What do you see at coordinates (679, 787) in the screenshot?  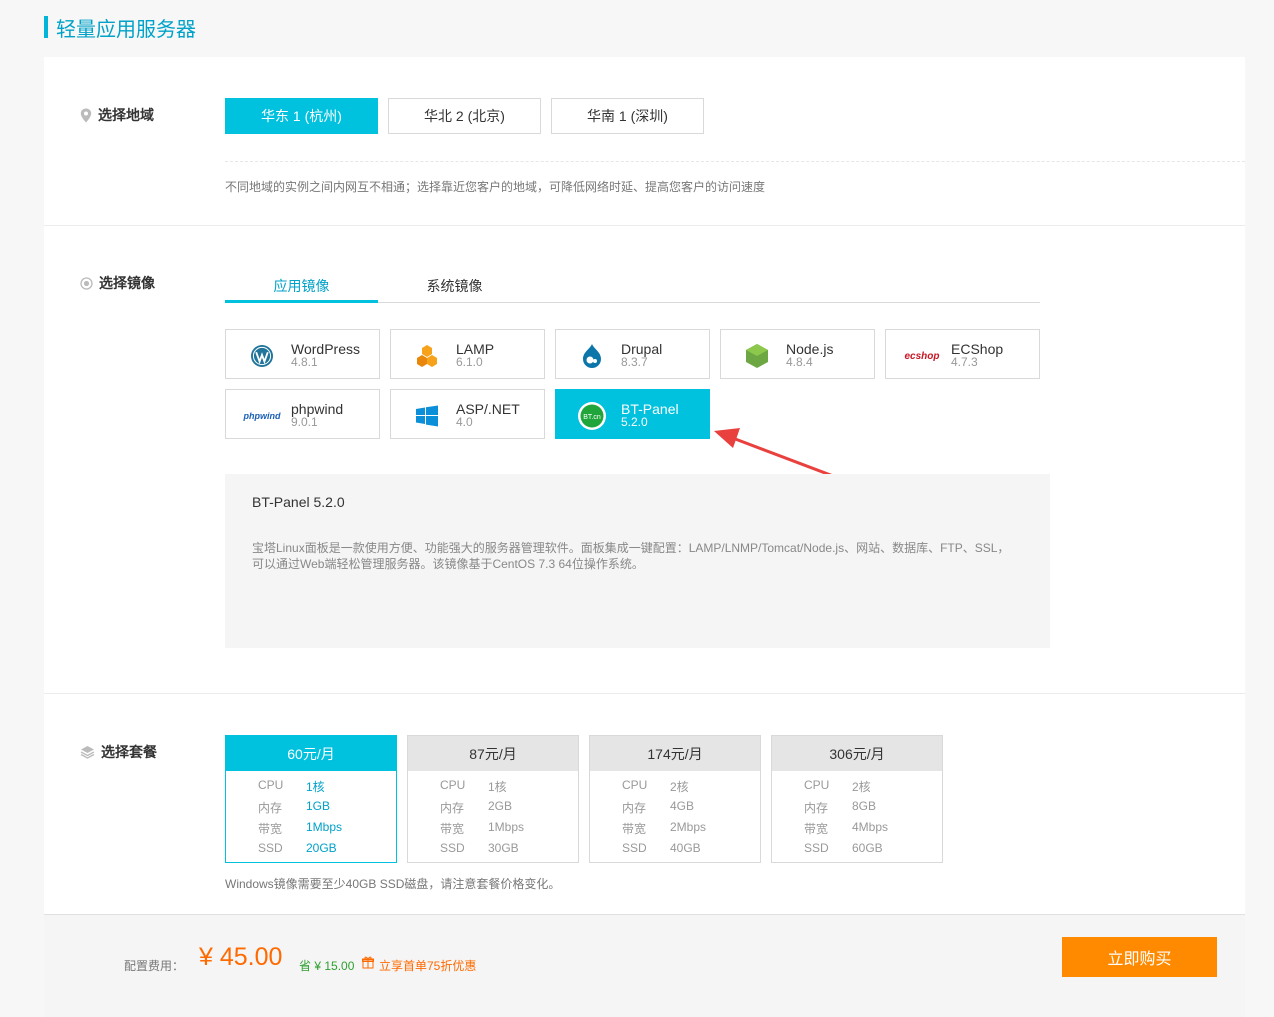 I see `plan-row-value: 2核` at bounding box center [679, 787].